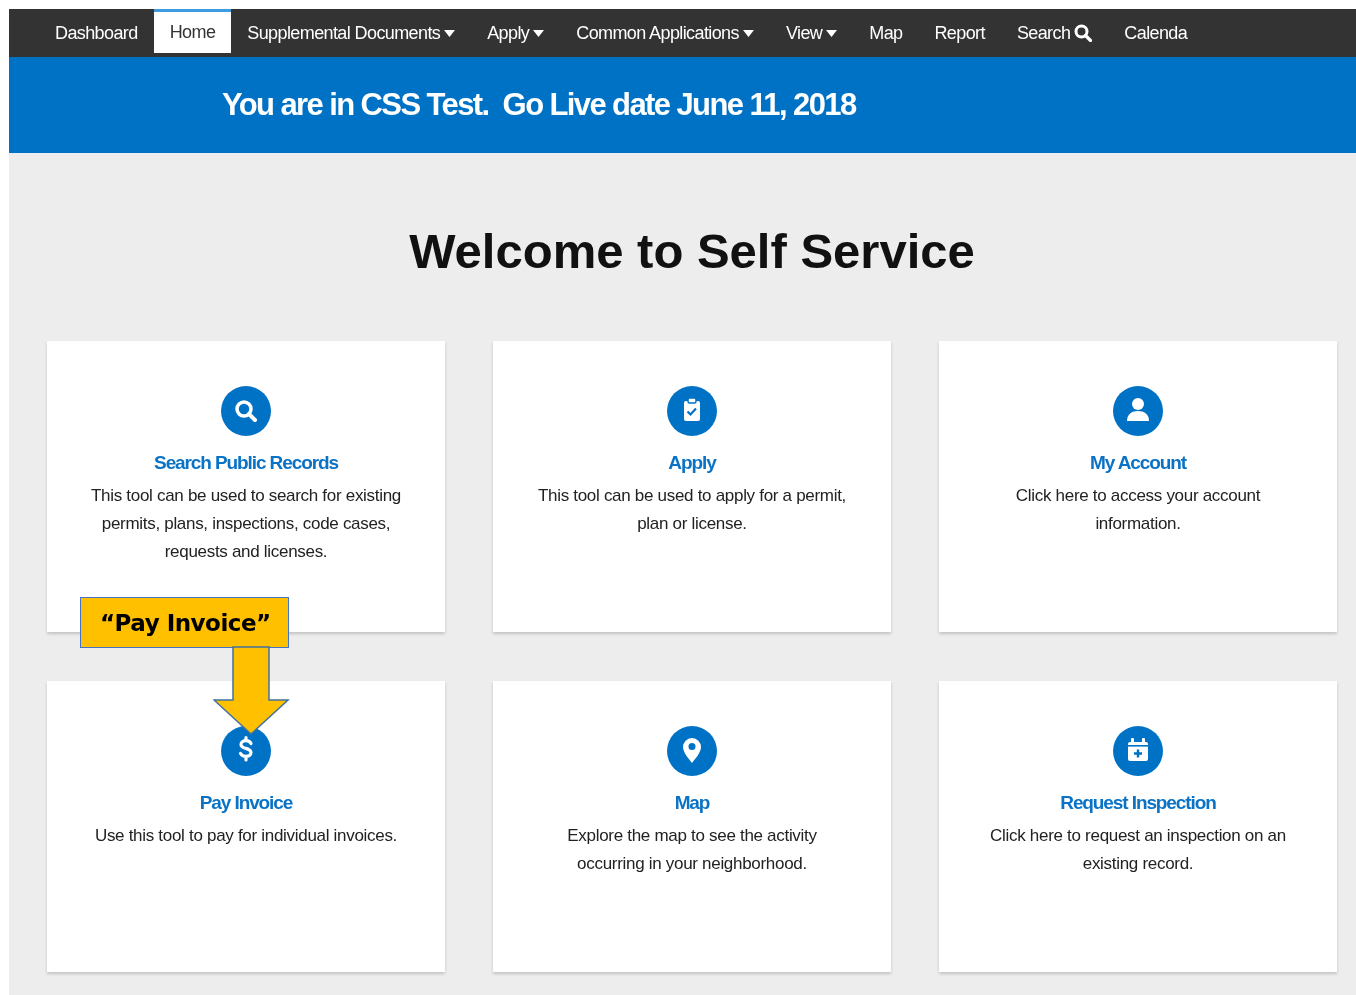 Image resolution: width=1356 pixels, height=995 pixels. Describe the element at coordinates (886, 33) in the screenshot. I see `nav-tab: Map` at that location.